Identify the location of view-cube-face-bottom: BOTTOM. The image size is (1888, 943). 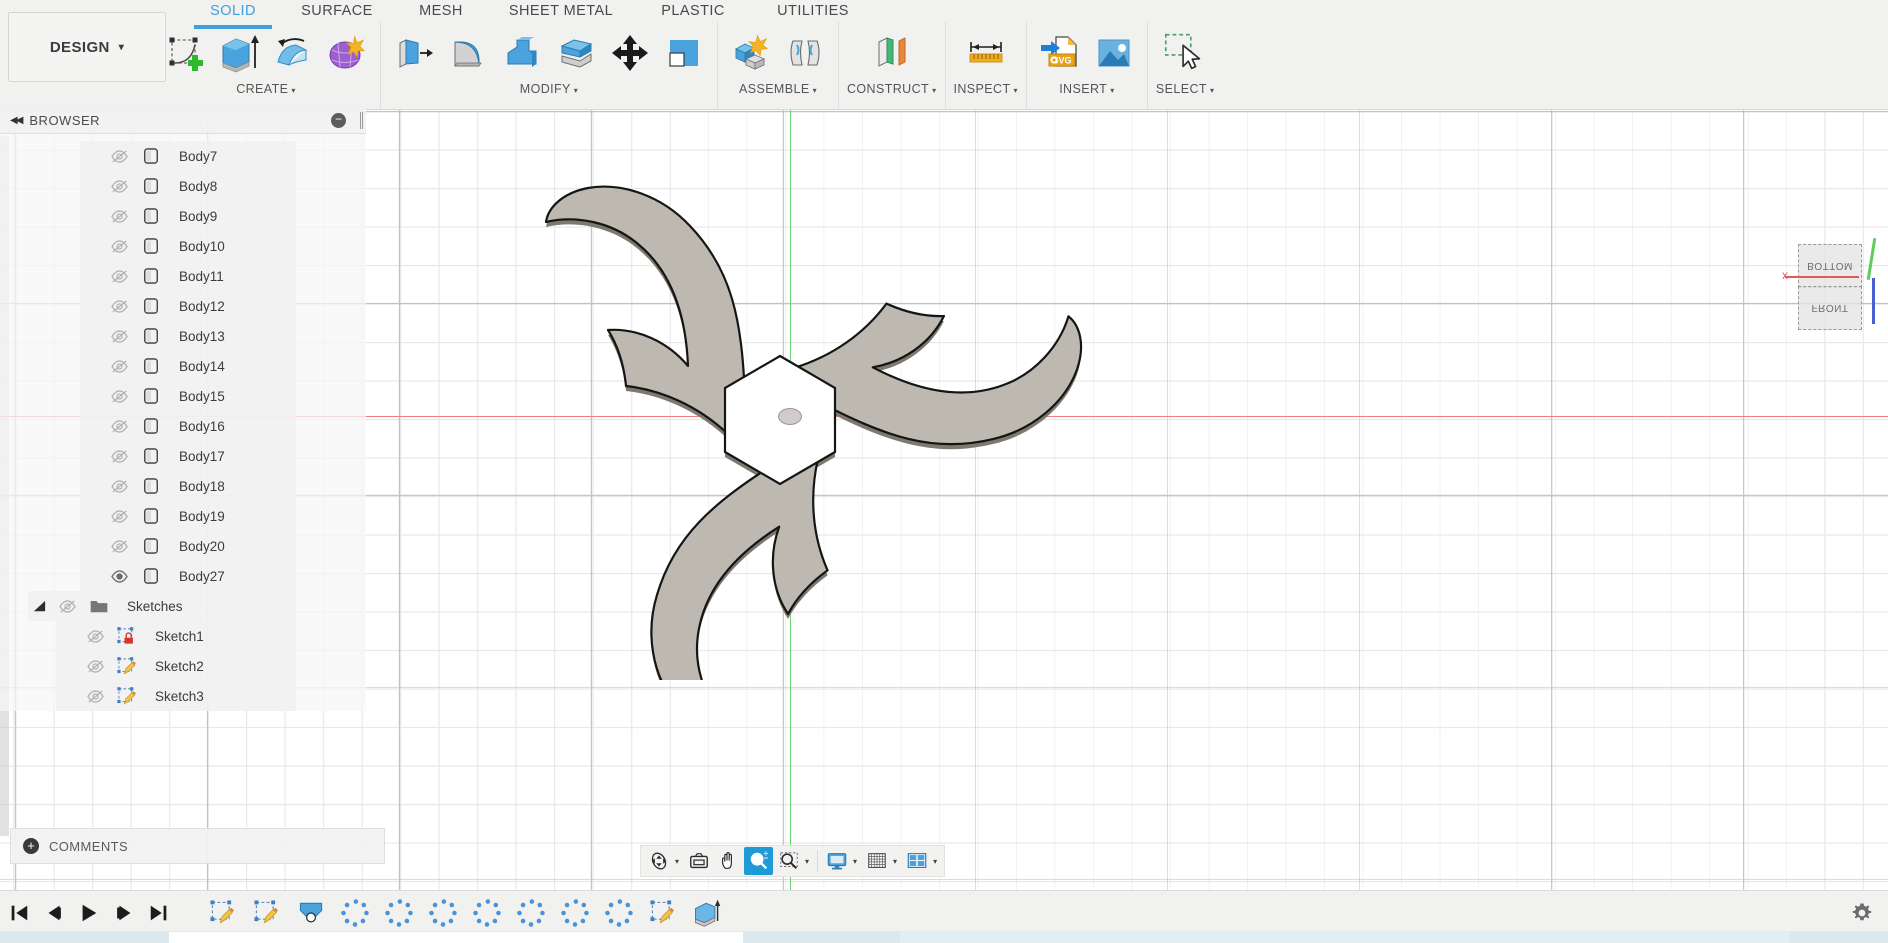
(1830, 266).